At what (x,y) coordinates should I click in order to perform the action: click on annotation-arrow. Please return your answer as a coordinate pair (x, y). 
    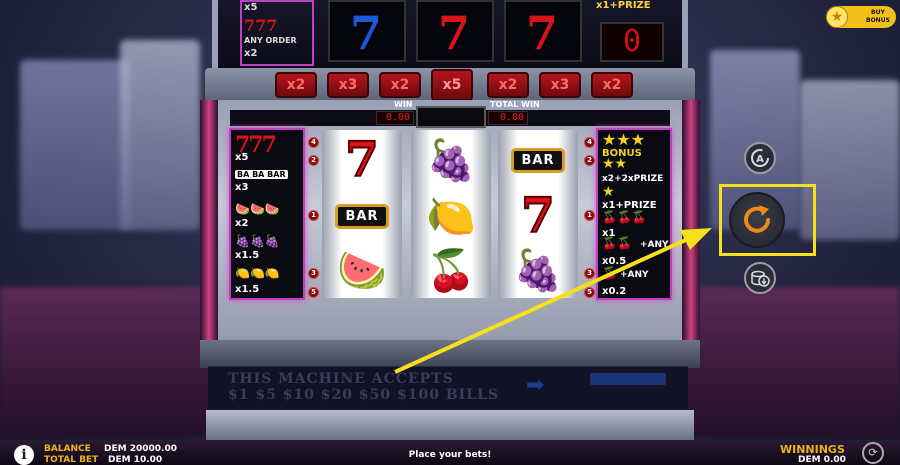
    Looking at the image, I should click on (553, 301).